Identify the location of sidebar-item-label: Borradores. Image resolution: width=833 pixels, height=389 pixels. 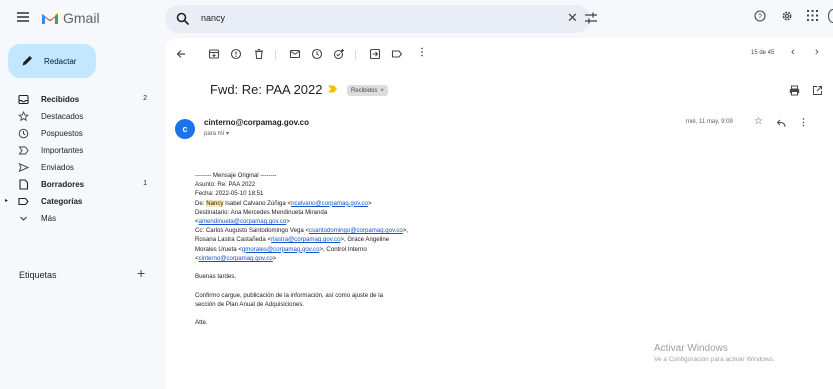
(63, 184).